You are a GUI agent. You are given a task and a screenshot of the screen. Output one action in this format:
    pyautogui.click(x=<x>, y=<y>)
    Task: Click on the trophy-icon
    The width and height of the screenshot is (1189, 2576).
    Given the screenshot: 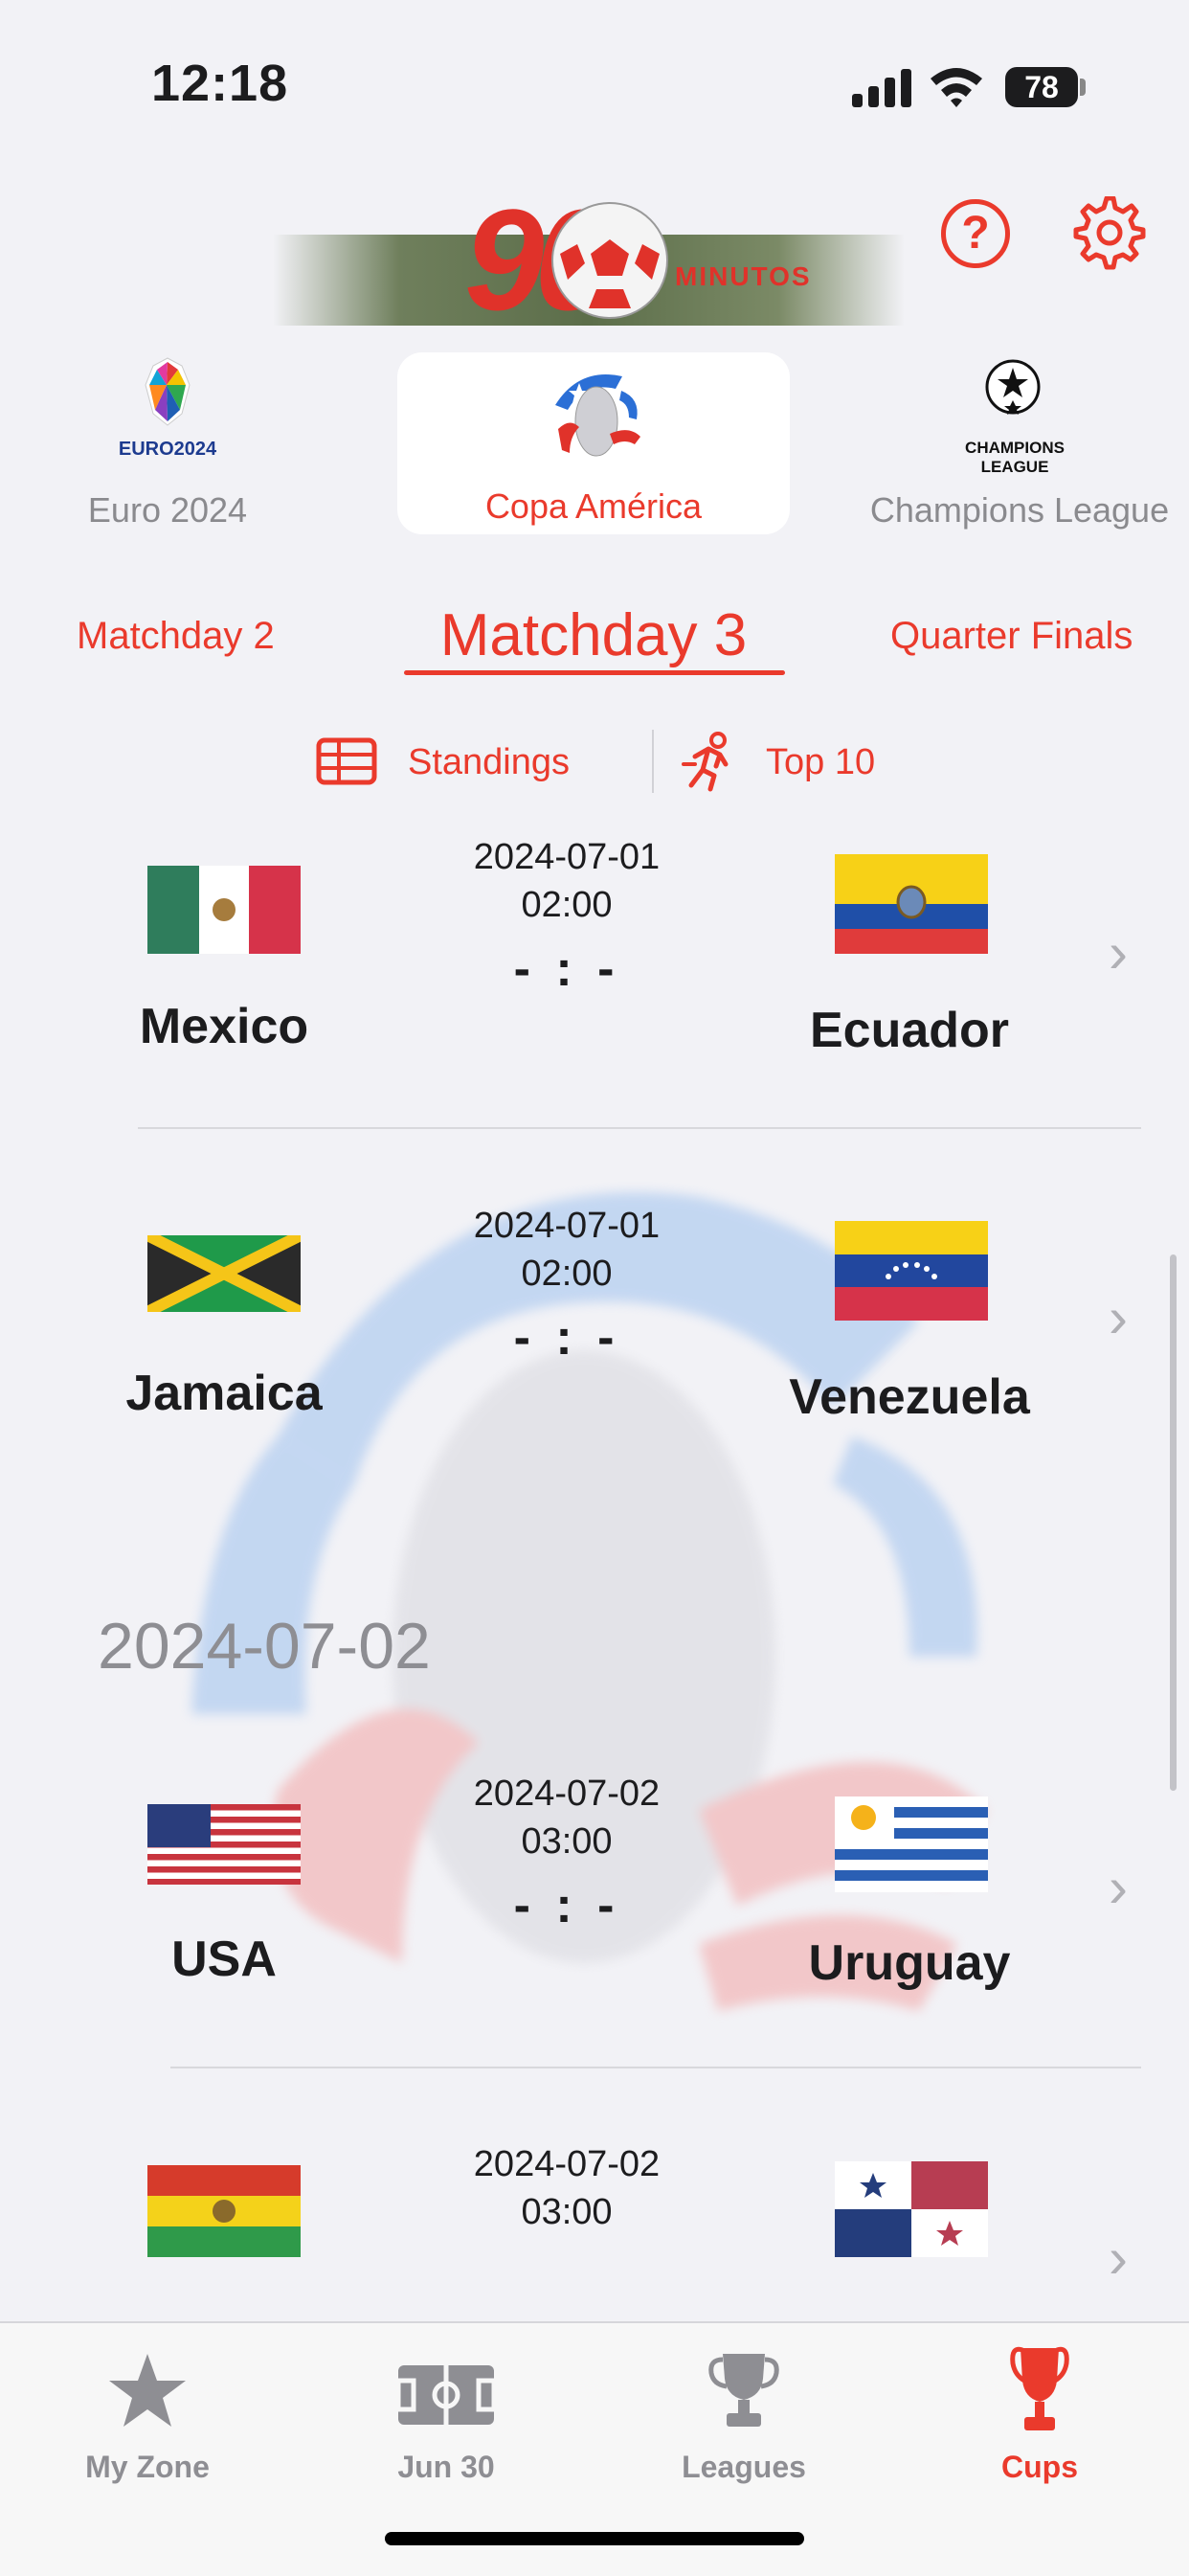 What is the action you would take?
    pyautogui.click(x=743, y=2390)
    